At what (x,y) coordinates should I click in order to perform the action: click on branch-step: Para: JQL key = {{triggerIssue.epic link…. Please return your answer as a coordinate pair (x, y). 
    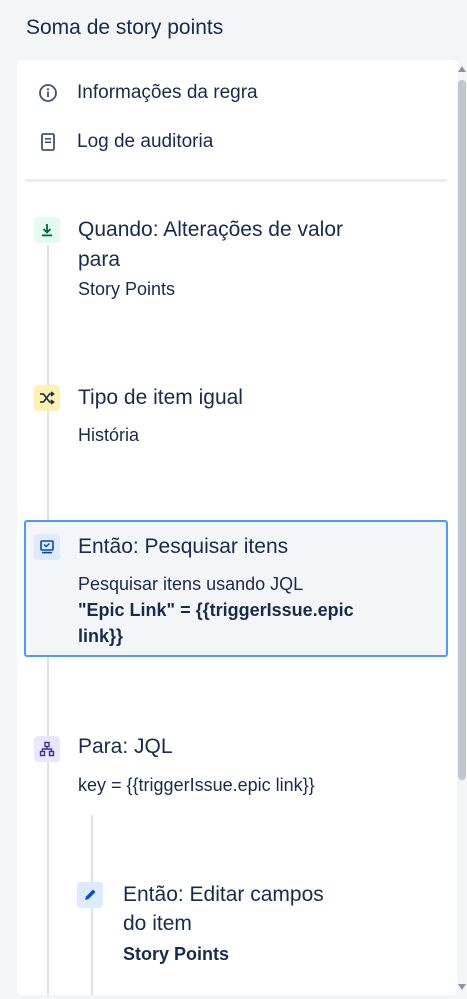
    Looking at the image, I should click on (232, 770).